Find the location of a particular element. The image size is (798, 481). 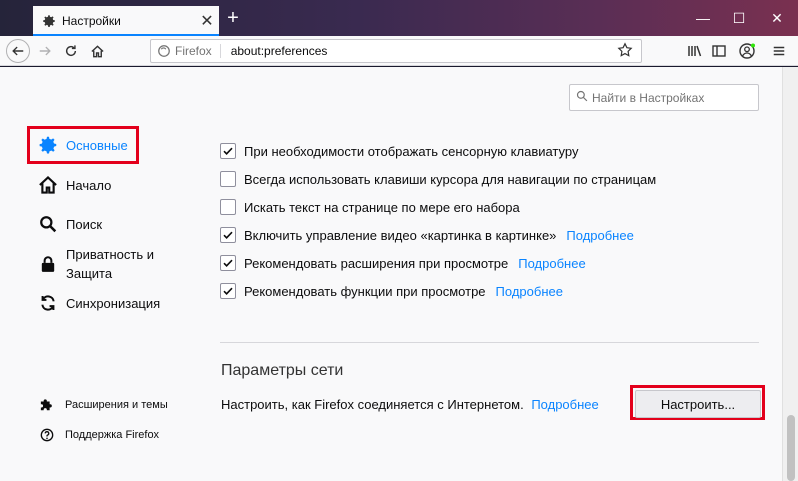

network-section-title: Параметры сети is located at coordinates (282, 370).